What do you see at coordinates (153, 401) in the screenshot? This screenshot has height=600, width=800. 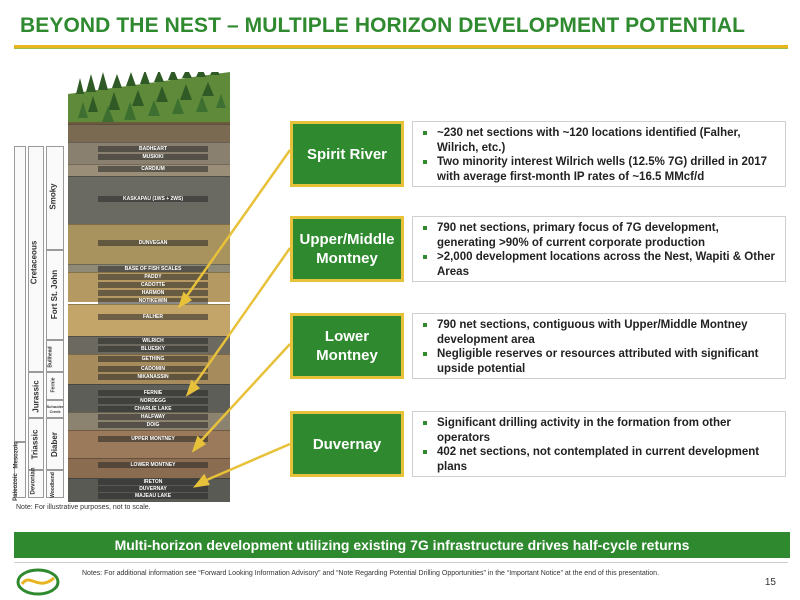 I see `formation-label: NORDEGG` at bounding box center [153, 401].